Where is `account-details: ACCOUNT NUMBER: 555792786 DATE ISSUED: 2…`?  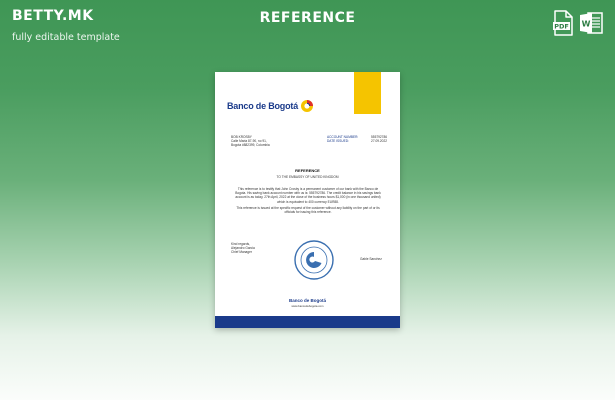
account-details: ACCOUNT NUMBER: 555792786 DATE ISSUED: 2… is located at coordinates (357, 139).